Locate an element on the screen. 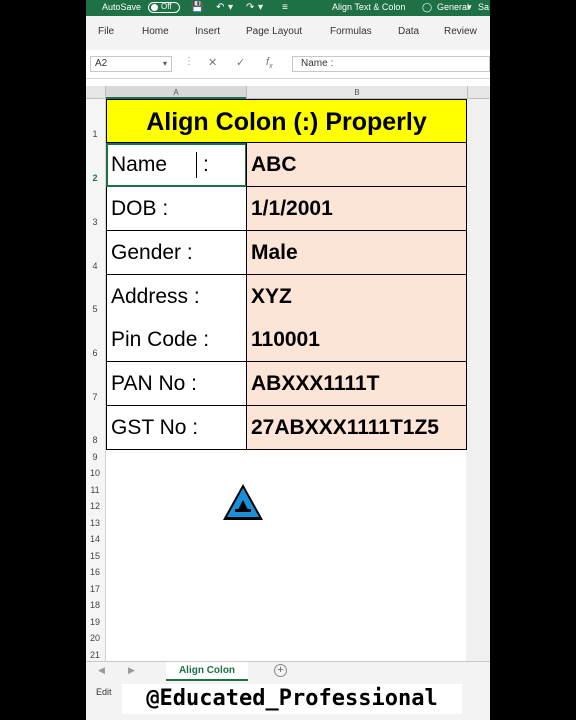 This screenshot has width=576, height=720. formula-bar: A2 ▾ ⋮ ✕ ✓ fx Name : is located at coordinates (288, 64).